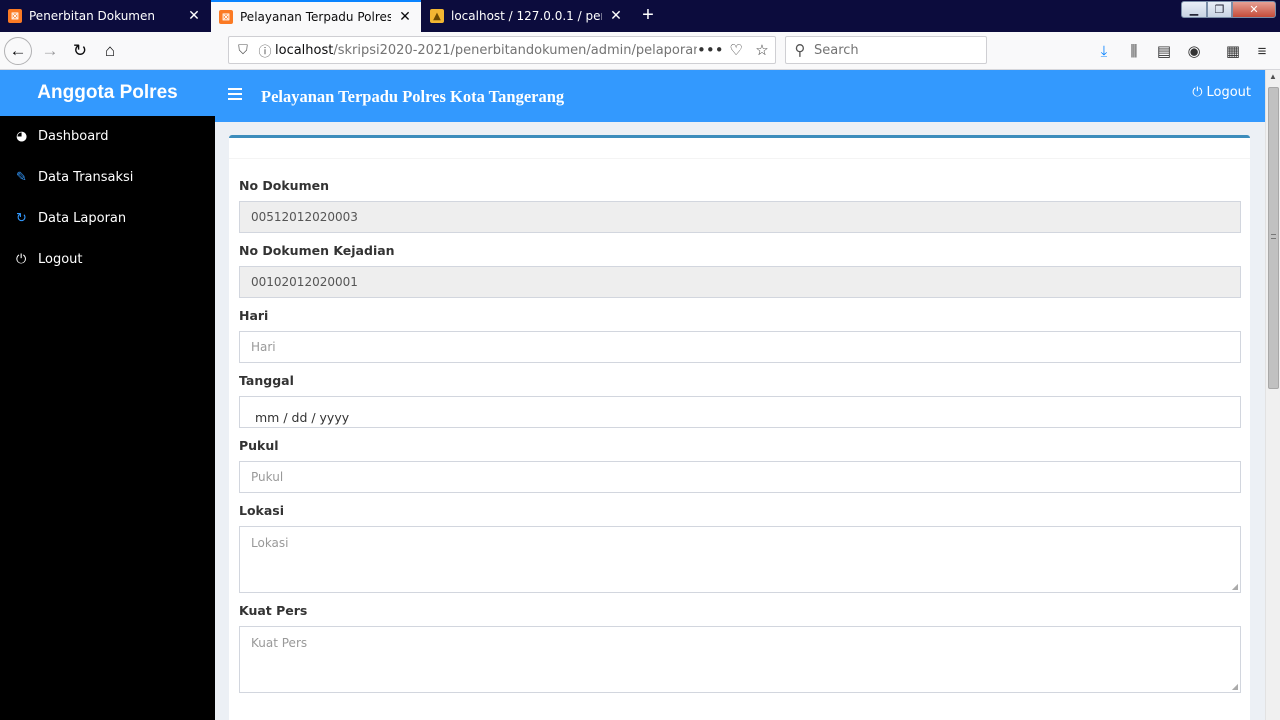  What do you see at coordinates (267, 477) in the screenshot?
I see `pukul-placeholder: Pukul` at bounding box center [267, 477].